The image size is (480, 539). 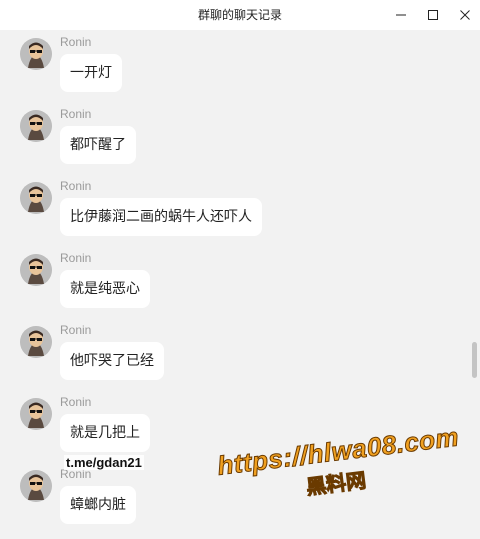 I want to click on message-item: Ronin 一开灯, so click(x=235, y=62).